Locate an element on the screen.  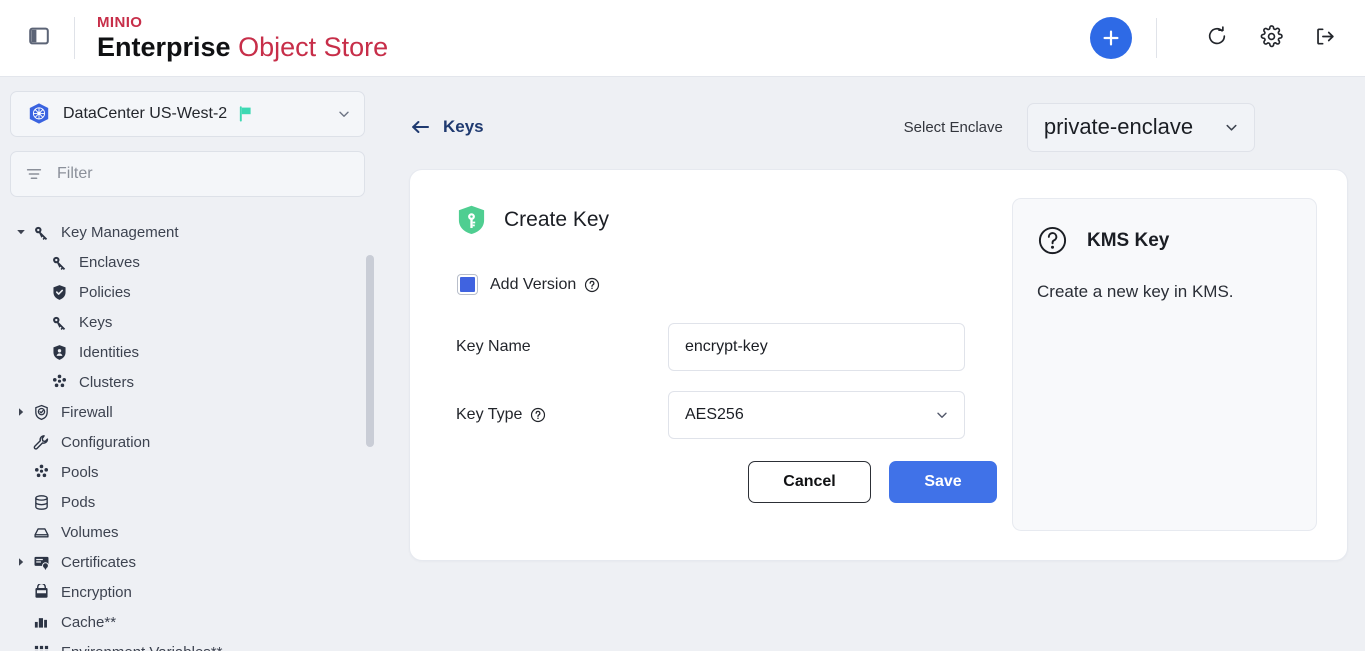
shield-check-icon is located at coordinates (59, 292).